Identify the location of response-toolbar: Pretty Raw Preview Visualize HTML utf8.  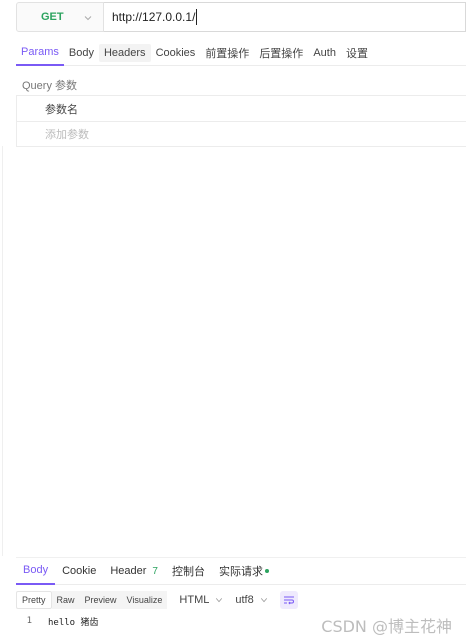
(157, 600).